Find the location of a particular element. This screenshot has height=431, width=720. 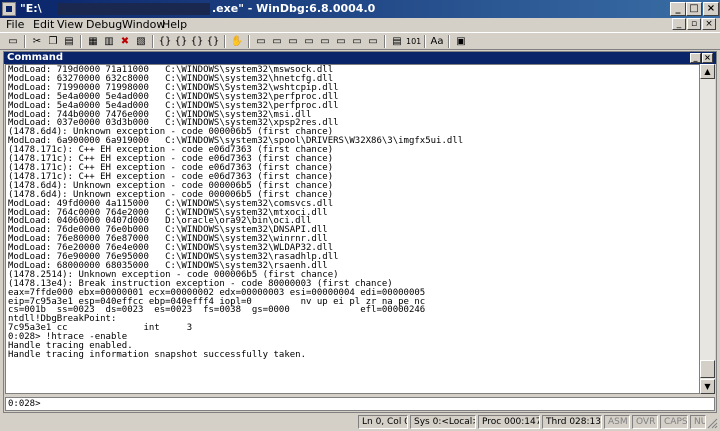

cut-icon: ✂ is located at coordinates (37, 41).